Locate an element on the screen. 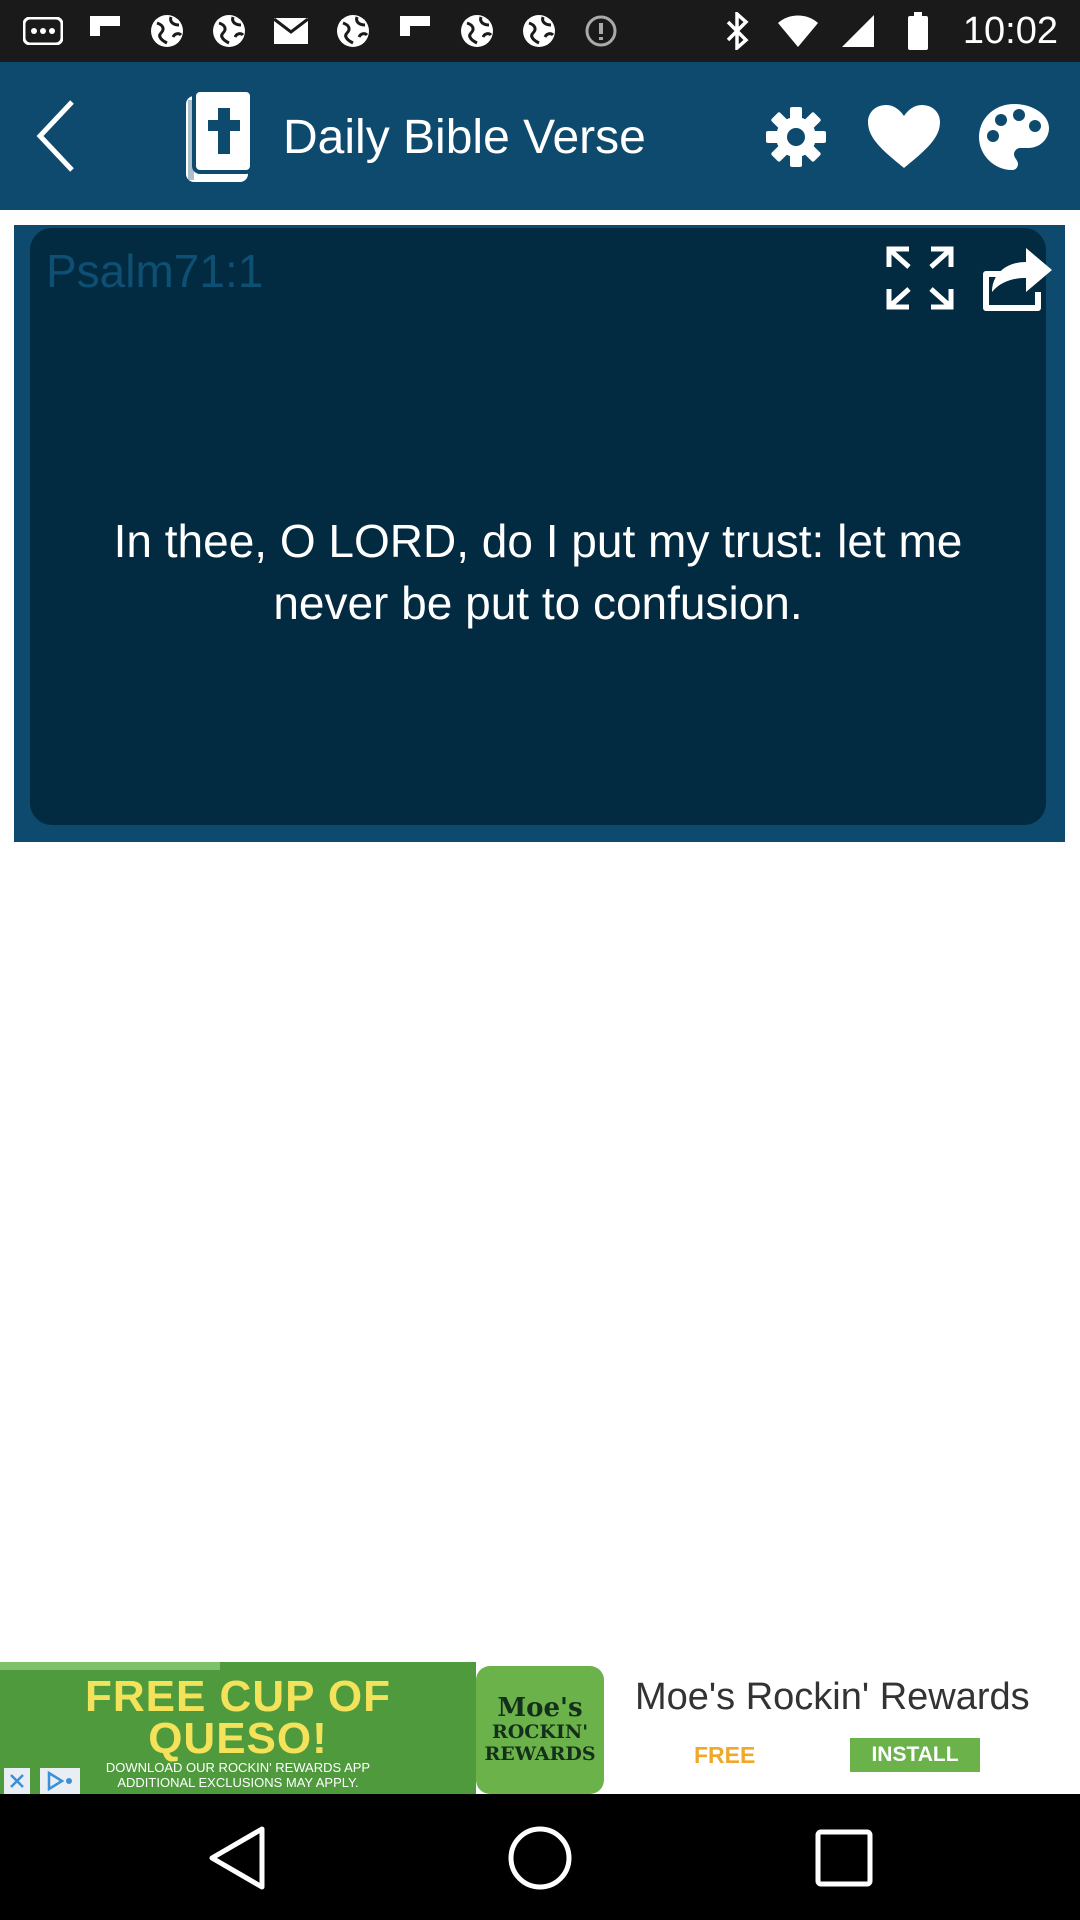  nav-recents-button is located at coordinates (844, 1858).